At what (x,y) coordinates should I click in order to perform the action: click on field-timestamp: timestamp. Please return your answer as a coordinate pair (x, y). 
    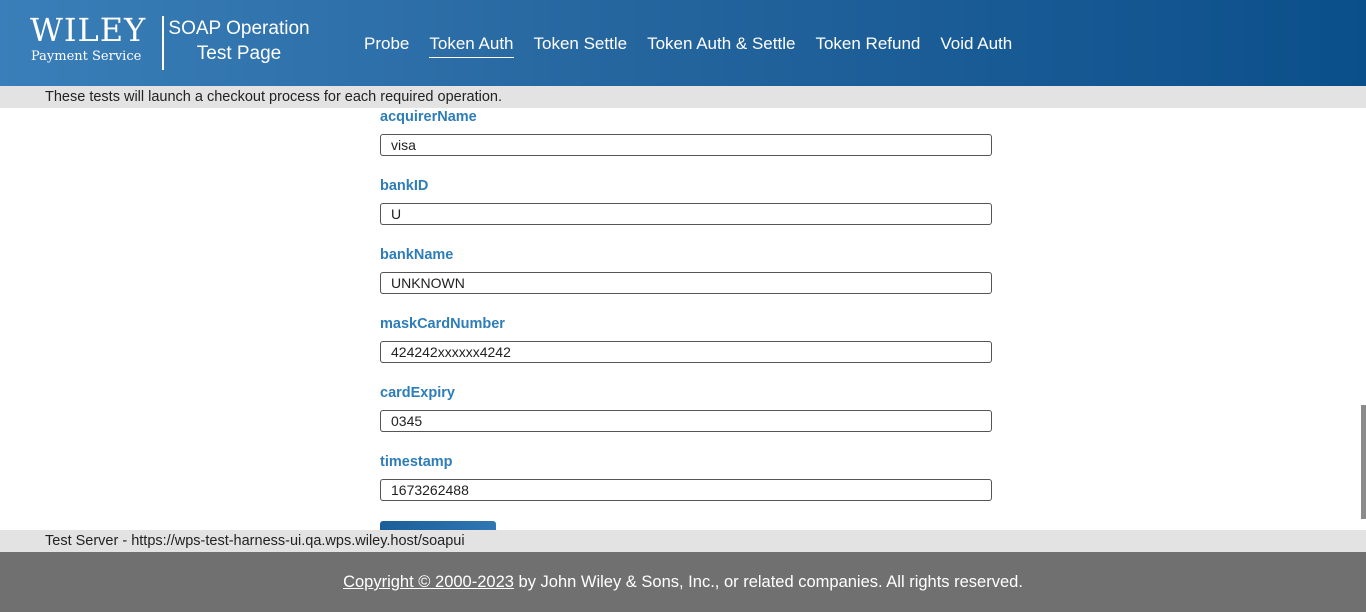
    Looking at the image, I should click on (686, 477).